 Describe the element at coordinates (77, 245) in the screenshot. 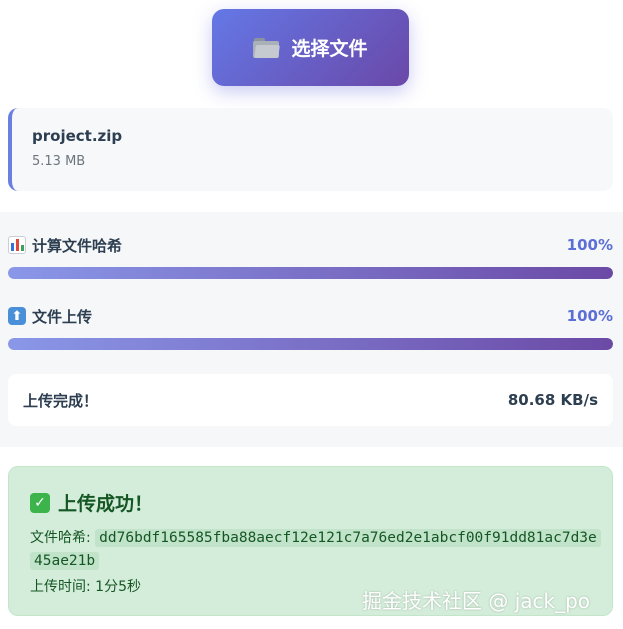

I see `hash-progress-label: 计算文件哈希` at that location.